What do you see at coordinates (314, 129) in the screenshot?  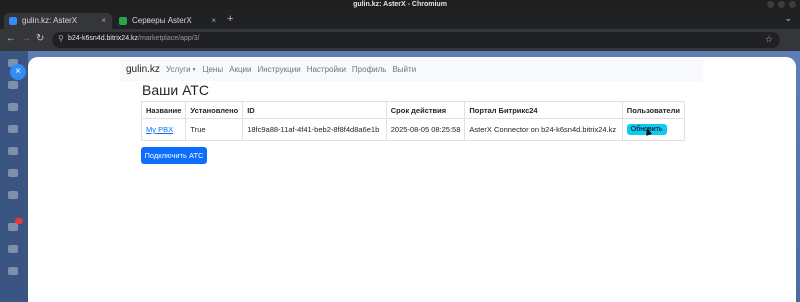 I see `cell-id: 18fc9a88-11af-4f41-beb2-8f8f4d8a6e1b` at bounding box center [314, 129].